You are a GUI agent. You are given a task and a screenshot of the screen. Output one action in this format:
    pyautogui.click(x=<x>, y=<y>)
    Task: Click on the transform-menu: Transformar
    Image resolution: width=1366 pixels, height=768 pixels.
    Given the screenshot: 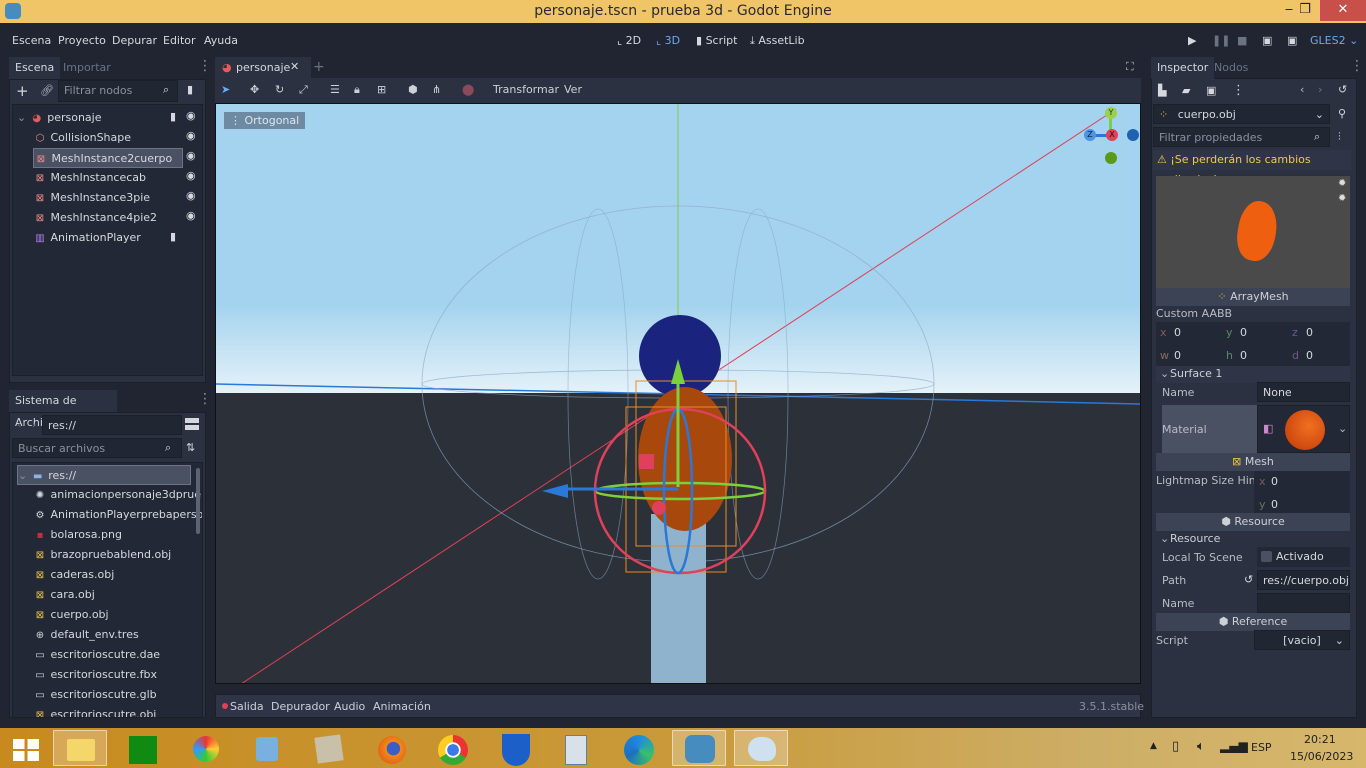 What is the action you would take?
    pyautogui.click(x=526, y=89)
    